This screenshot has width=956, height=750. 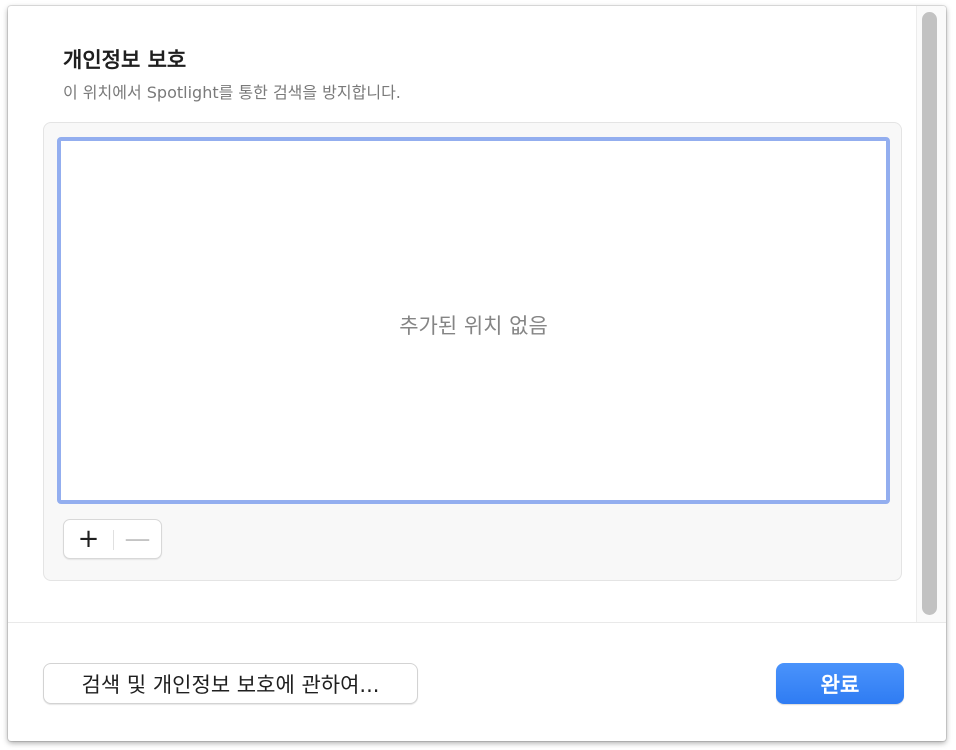 What do you see at coordinates (232, 92) in the screenshot?
I see `page-subtitle: 이 위치에서 Spotlight를 통한 검색을 방지합니다.` at bounding box center [232, 92].